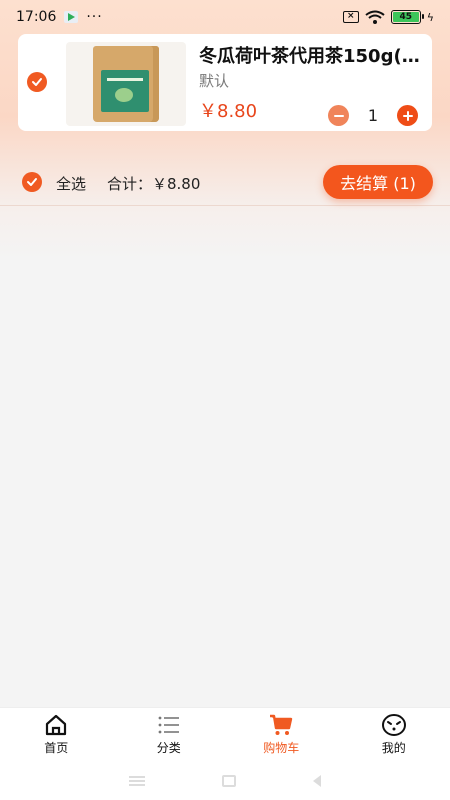  I want to click on tab-profile: 我的, so click(394, 735).